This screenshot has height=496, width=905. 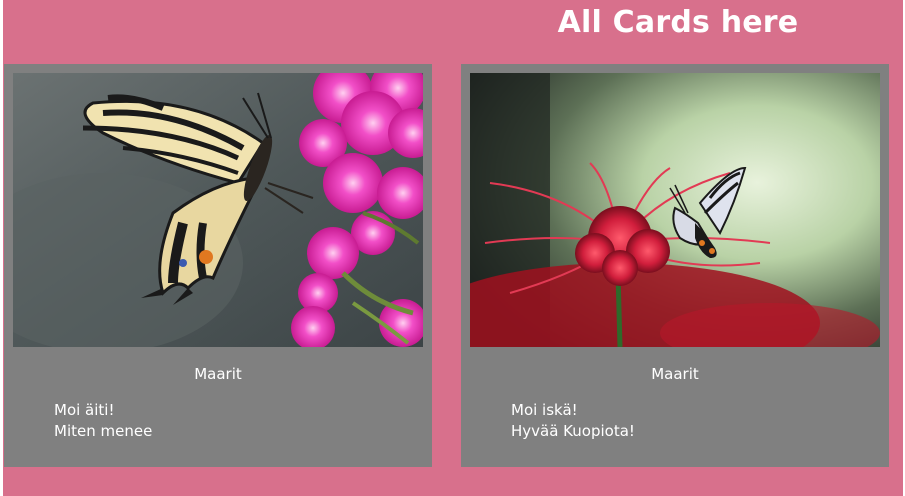 What do you see at coordinates (84, 410) in the screenshot?
I see `card-message-line: Moi äiti!` at bounding box center [84, 410].